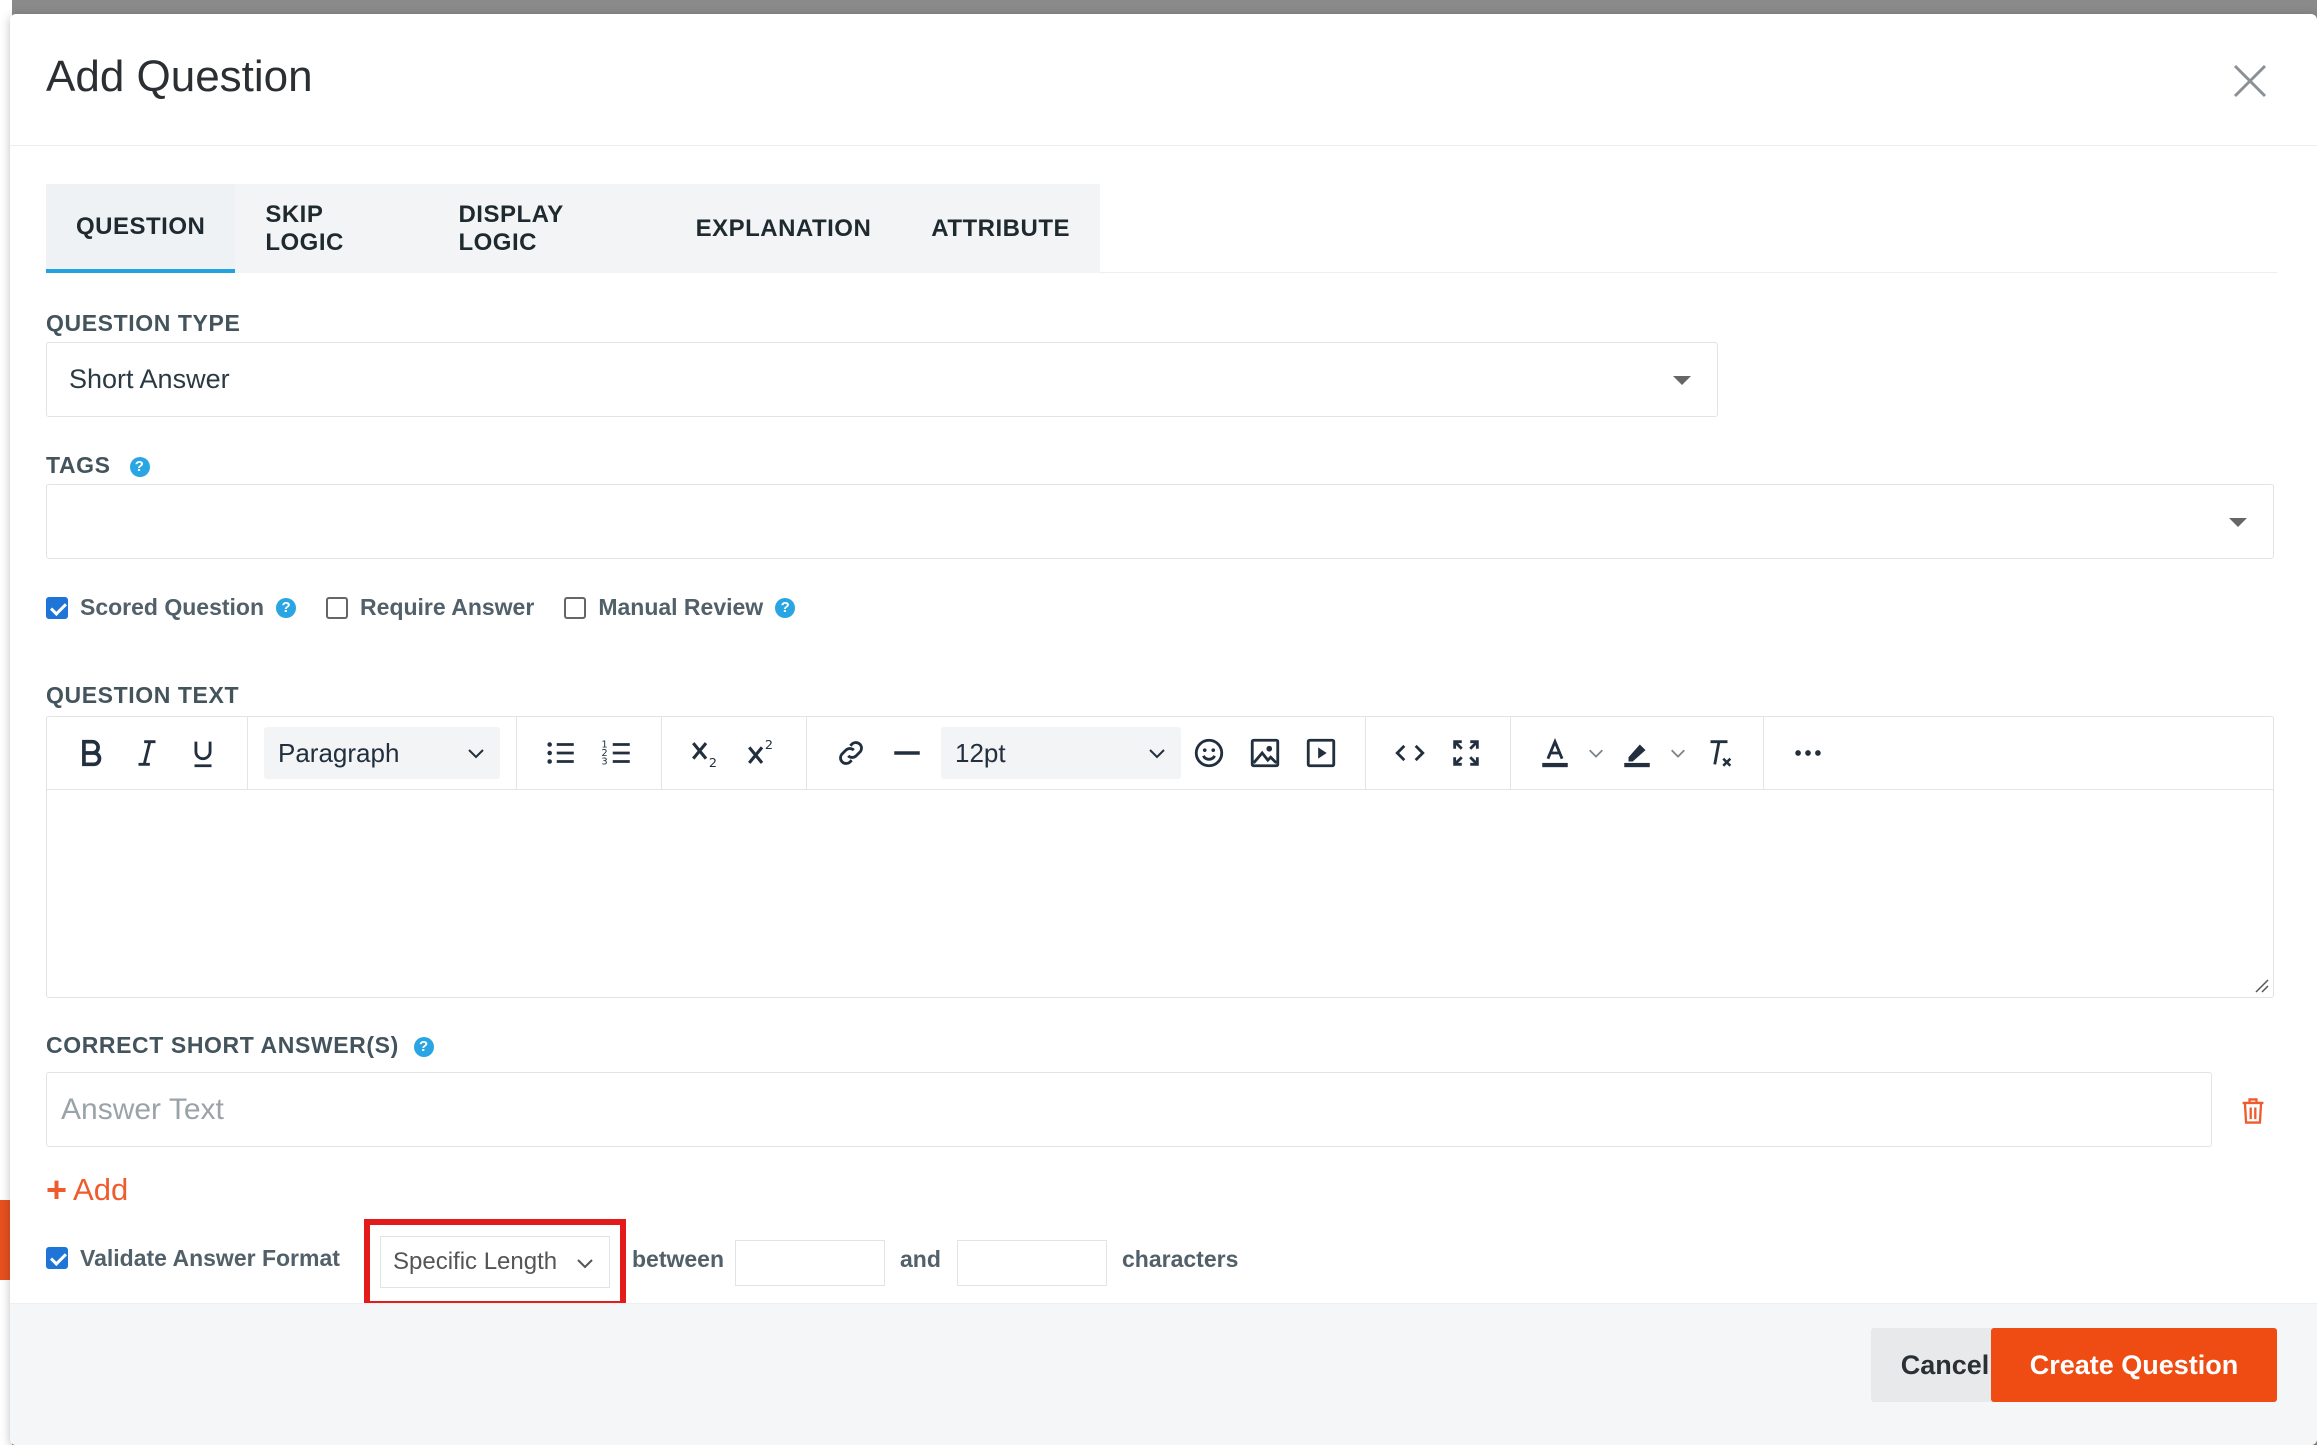 This screenshot has height=1445, width=2317. What do you see at coordinates (561, 753) in the screenshot?
I see `bullet-list-button` at bounding box center [561, 753].